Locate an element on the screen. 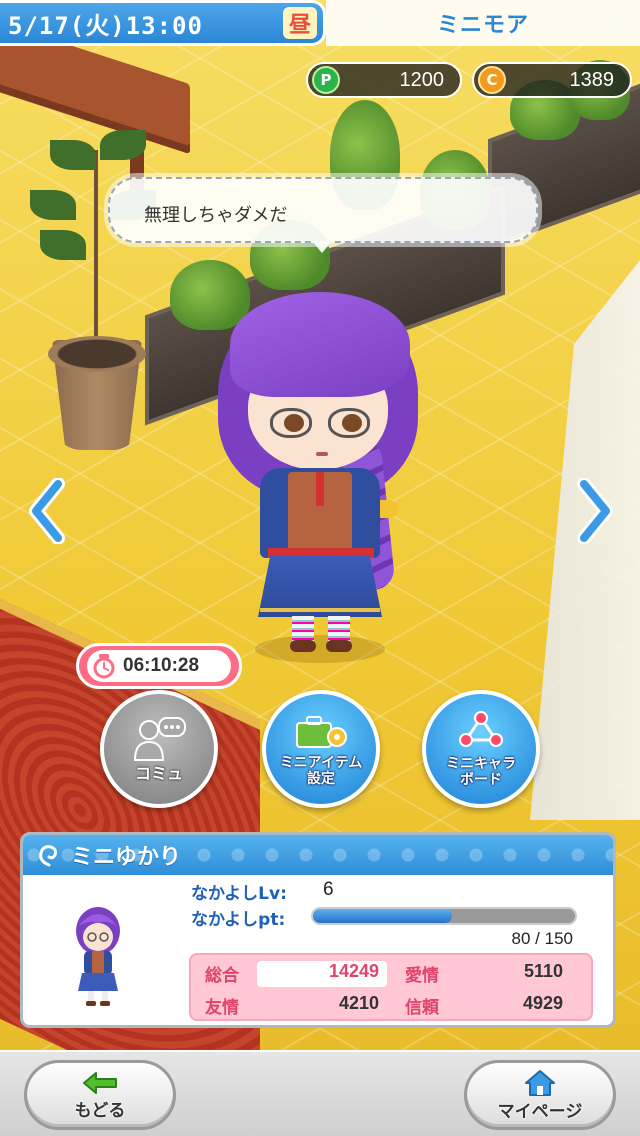 The width and height of the screenshot is (640, 1136). commu-button: コミュ is located at coordinates (159, 749).